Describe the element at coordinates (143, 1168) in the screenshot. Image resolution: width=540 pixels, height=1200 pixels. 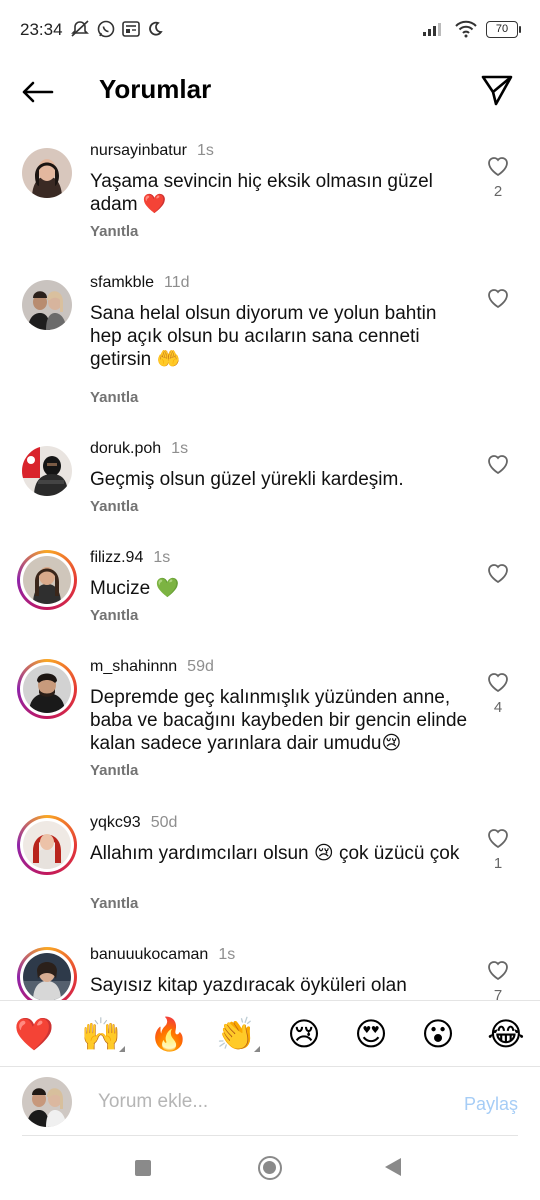
I see `recent-apps-button` at that location.